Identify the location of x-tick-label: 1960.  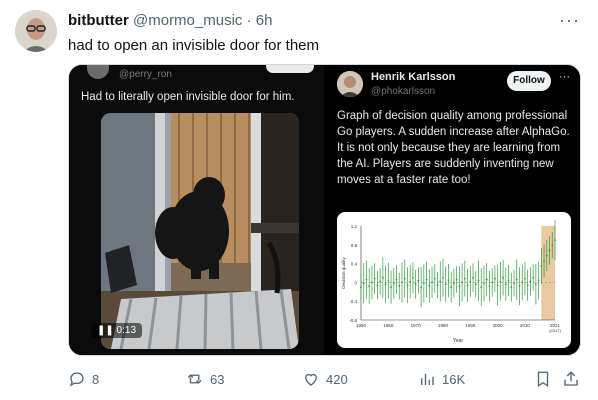
(388, 325).